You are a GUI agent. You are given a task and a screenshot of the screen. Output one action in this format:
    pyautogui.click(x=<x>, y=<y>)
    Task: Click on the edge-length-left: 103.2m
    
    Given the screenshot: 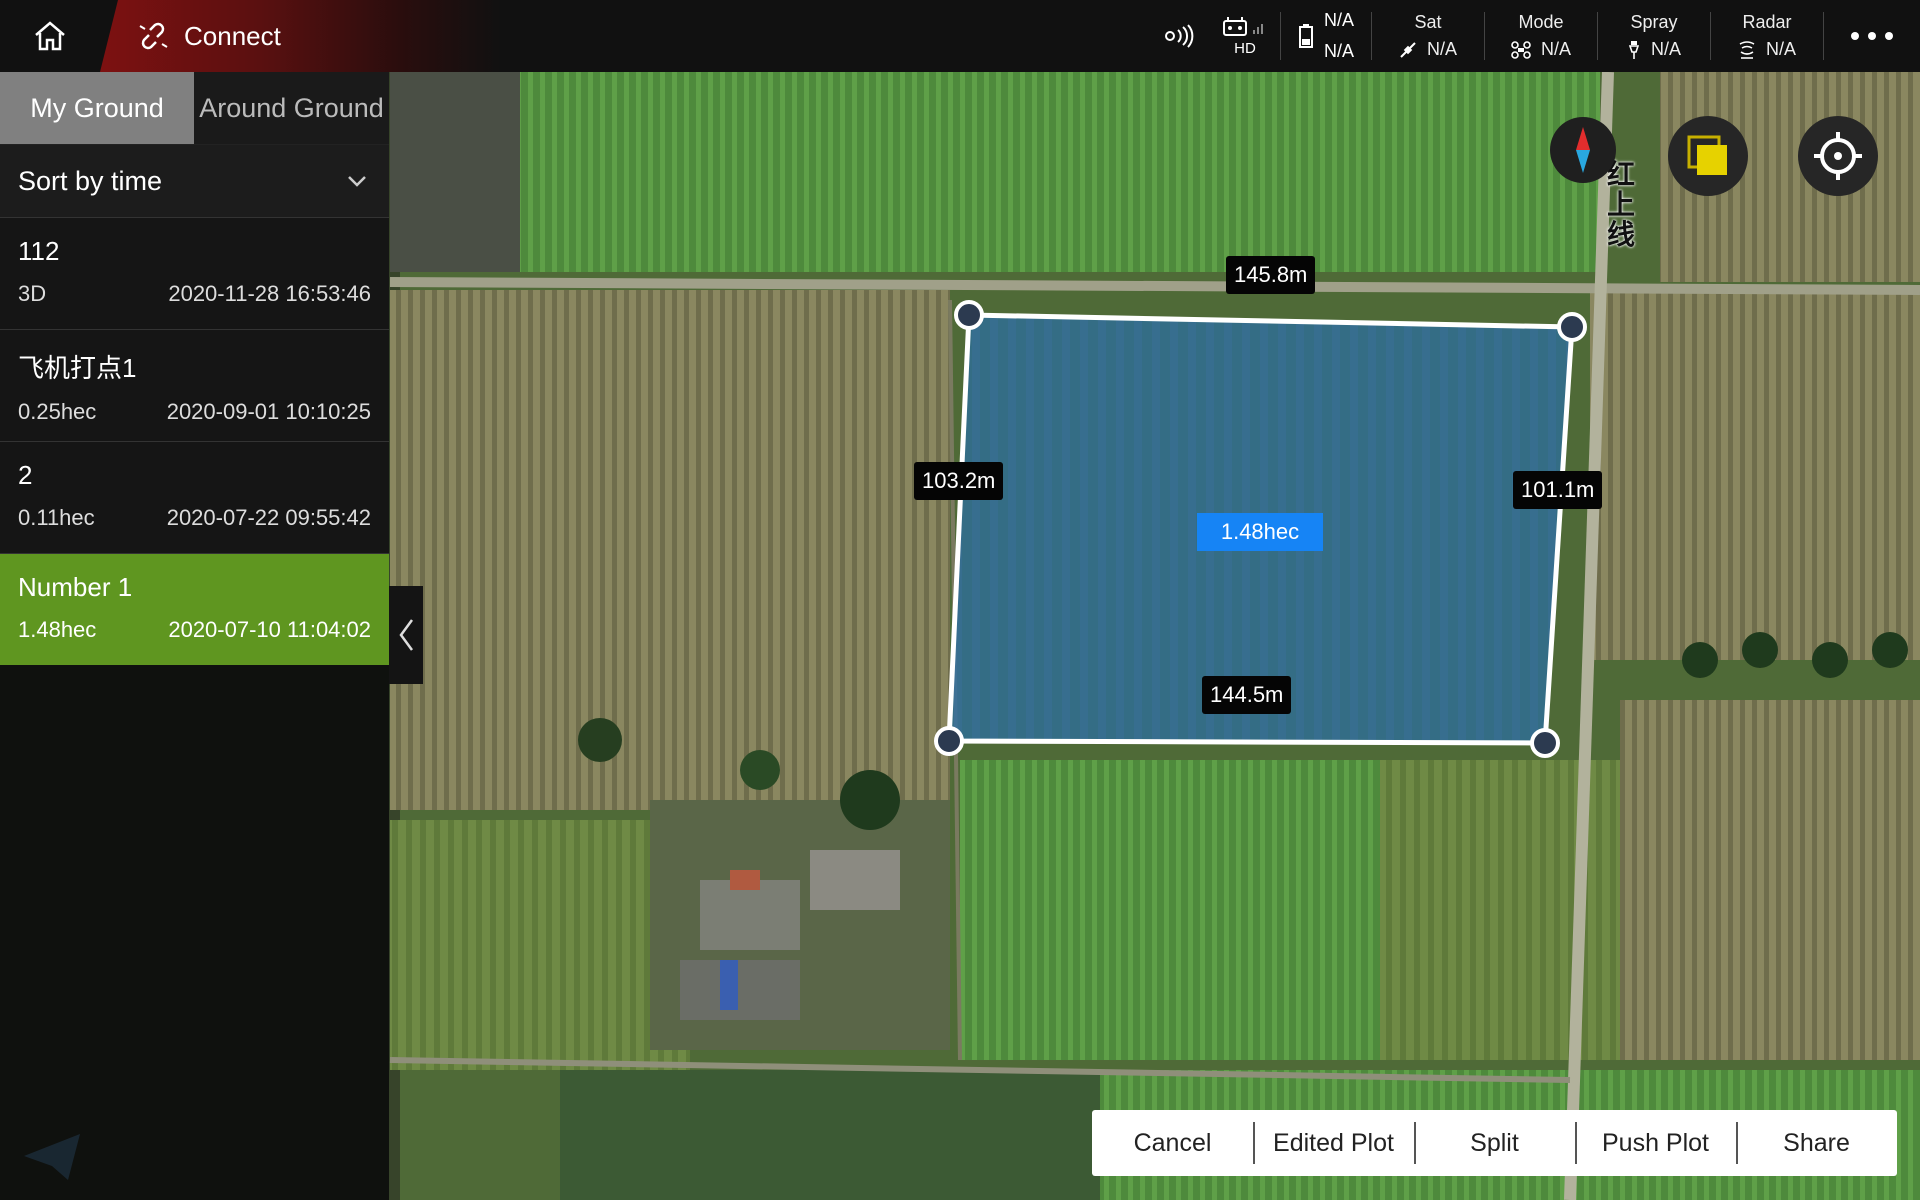 What is the action you would take?
    pyautogui.click(x=959, y=481)
    